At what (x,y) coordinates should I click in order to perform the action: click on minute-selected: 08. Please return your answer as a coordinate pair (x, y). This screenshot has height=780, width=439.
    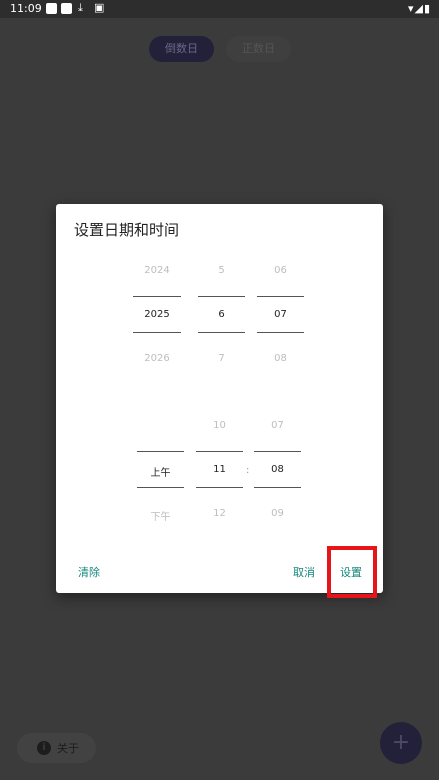
    Looking at the image, I should click on (277, 469).